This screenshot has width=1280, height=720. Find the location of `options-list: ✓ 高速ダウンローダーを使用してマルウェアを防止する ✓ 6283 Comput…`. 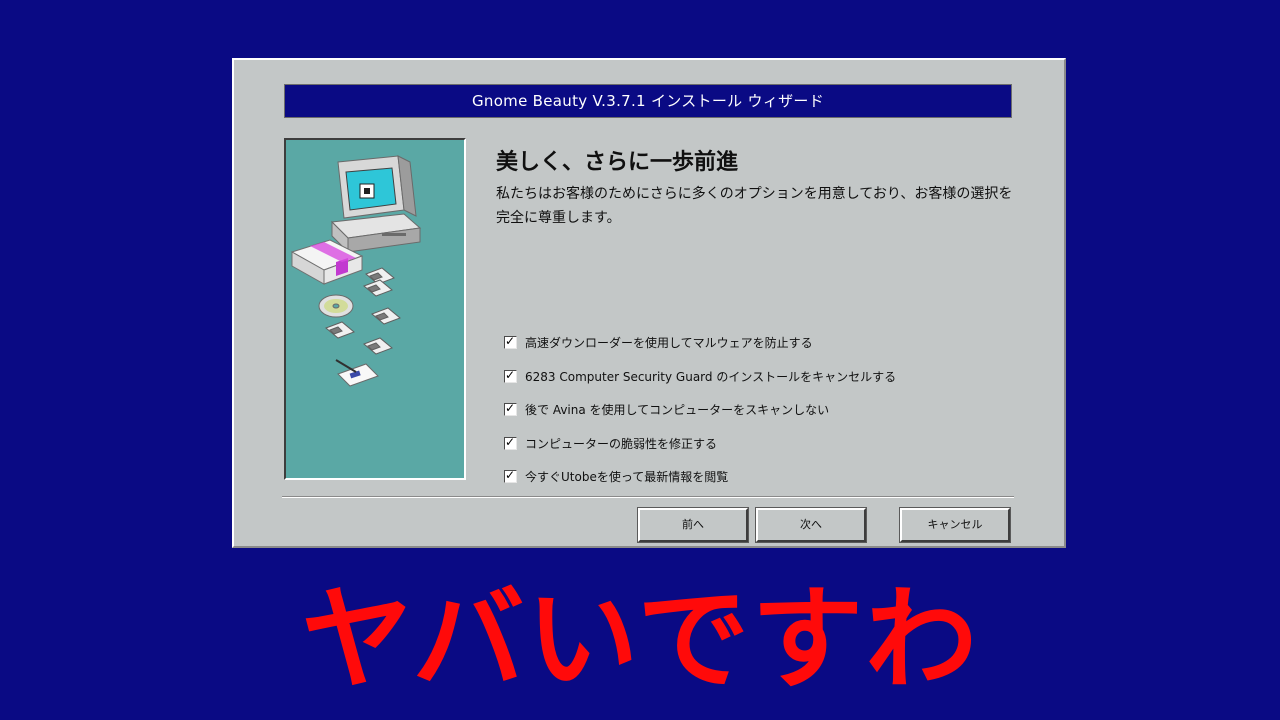

options-list: ✓ 高速ダウンローダーを使用してマルウェアを防止する ✓ 6283 Comput… is located at coordinates (764, 410).